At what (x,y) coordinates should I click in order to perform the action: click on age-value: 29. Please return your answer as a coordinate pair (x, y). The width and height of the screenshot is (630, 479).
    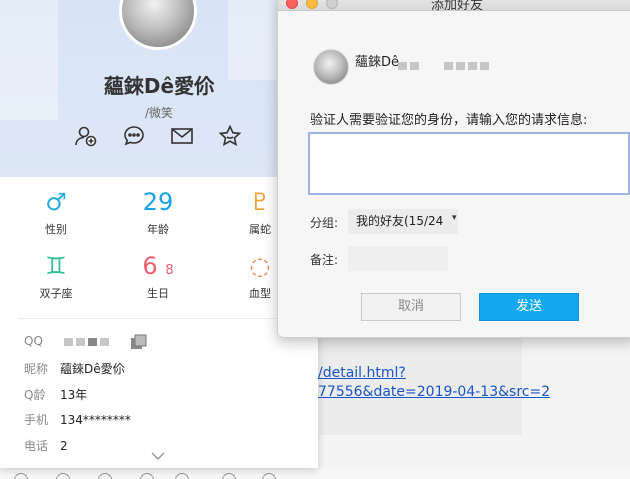
    Looking at the image, I should click on (158, 202).